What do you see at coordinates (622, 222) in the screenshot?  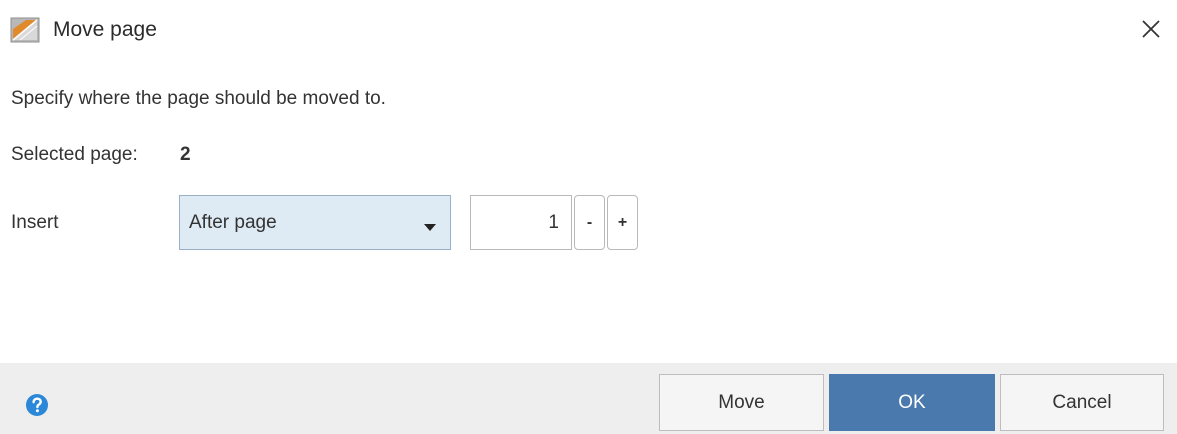 I see `increment-button: +` at bounding box center [622, 222].